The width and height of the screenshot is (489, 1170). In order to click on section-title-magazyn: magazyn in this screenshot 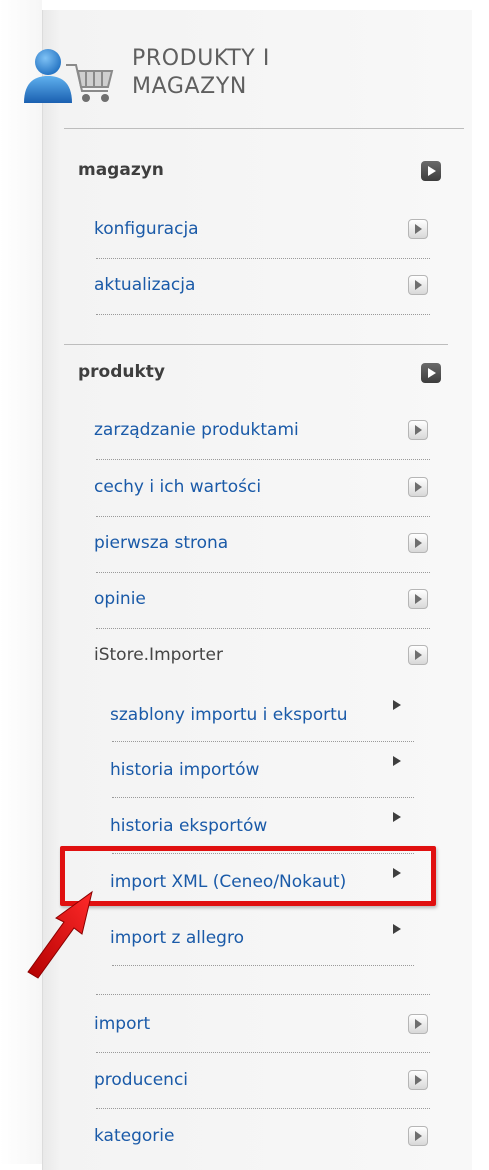, I will do `click(121, 170)`.